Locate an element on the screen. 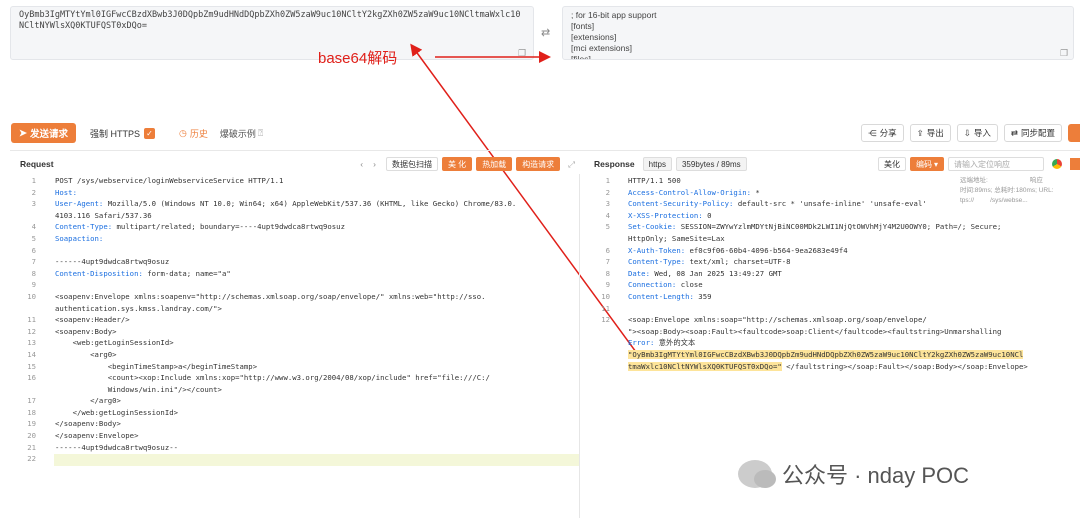  request-line-number: 22 is located at coordinates (31, 459).